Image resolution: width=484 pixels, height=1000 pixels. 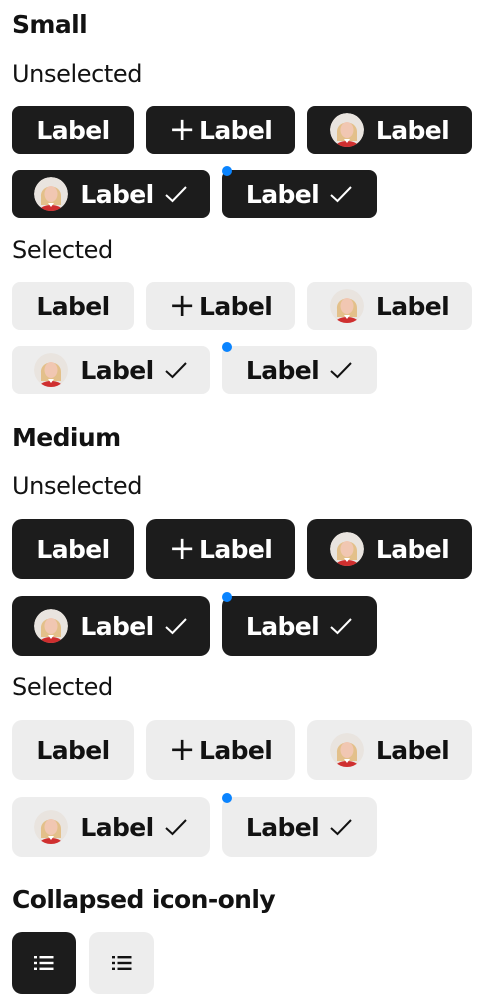 What do you see at coordinates (62, 250) in the screenshot?
I see `state-label-small-selected: Selected` at bounding box center [62, 250].